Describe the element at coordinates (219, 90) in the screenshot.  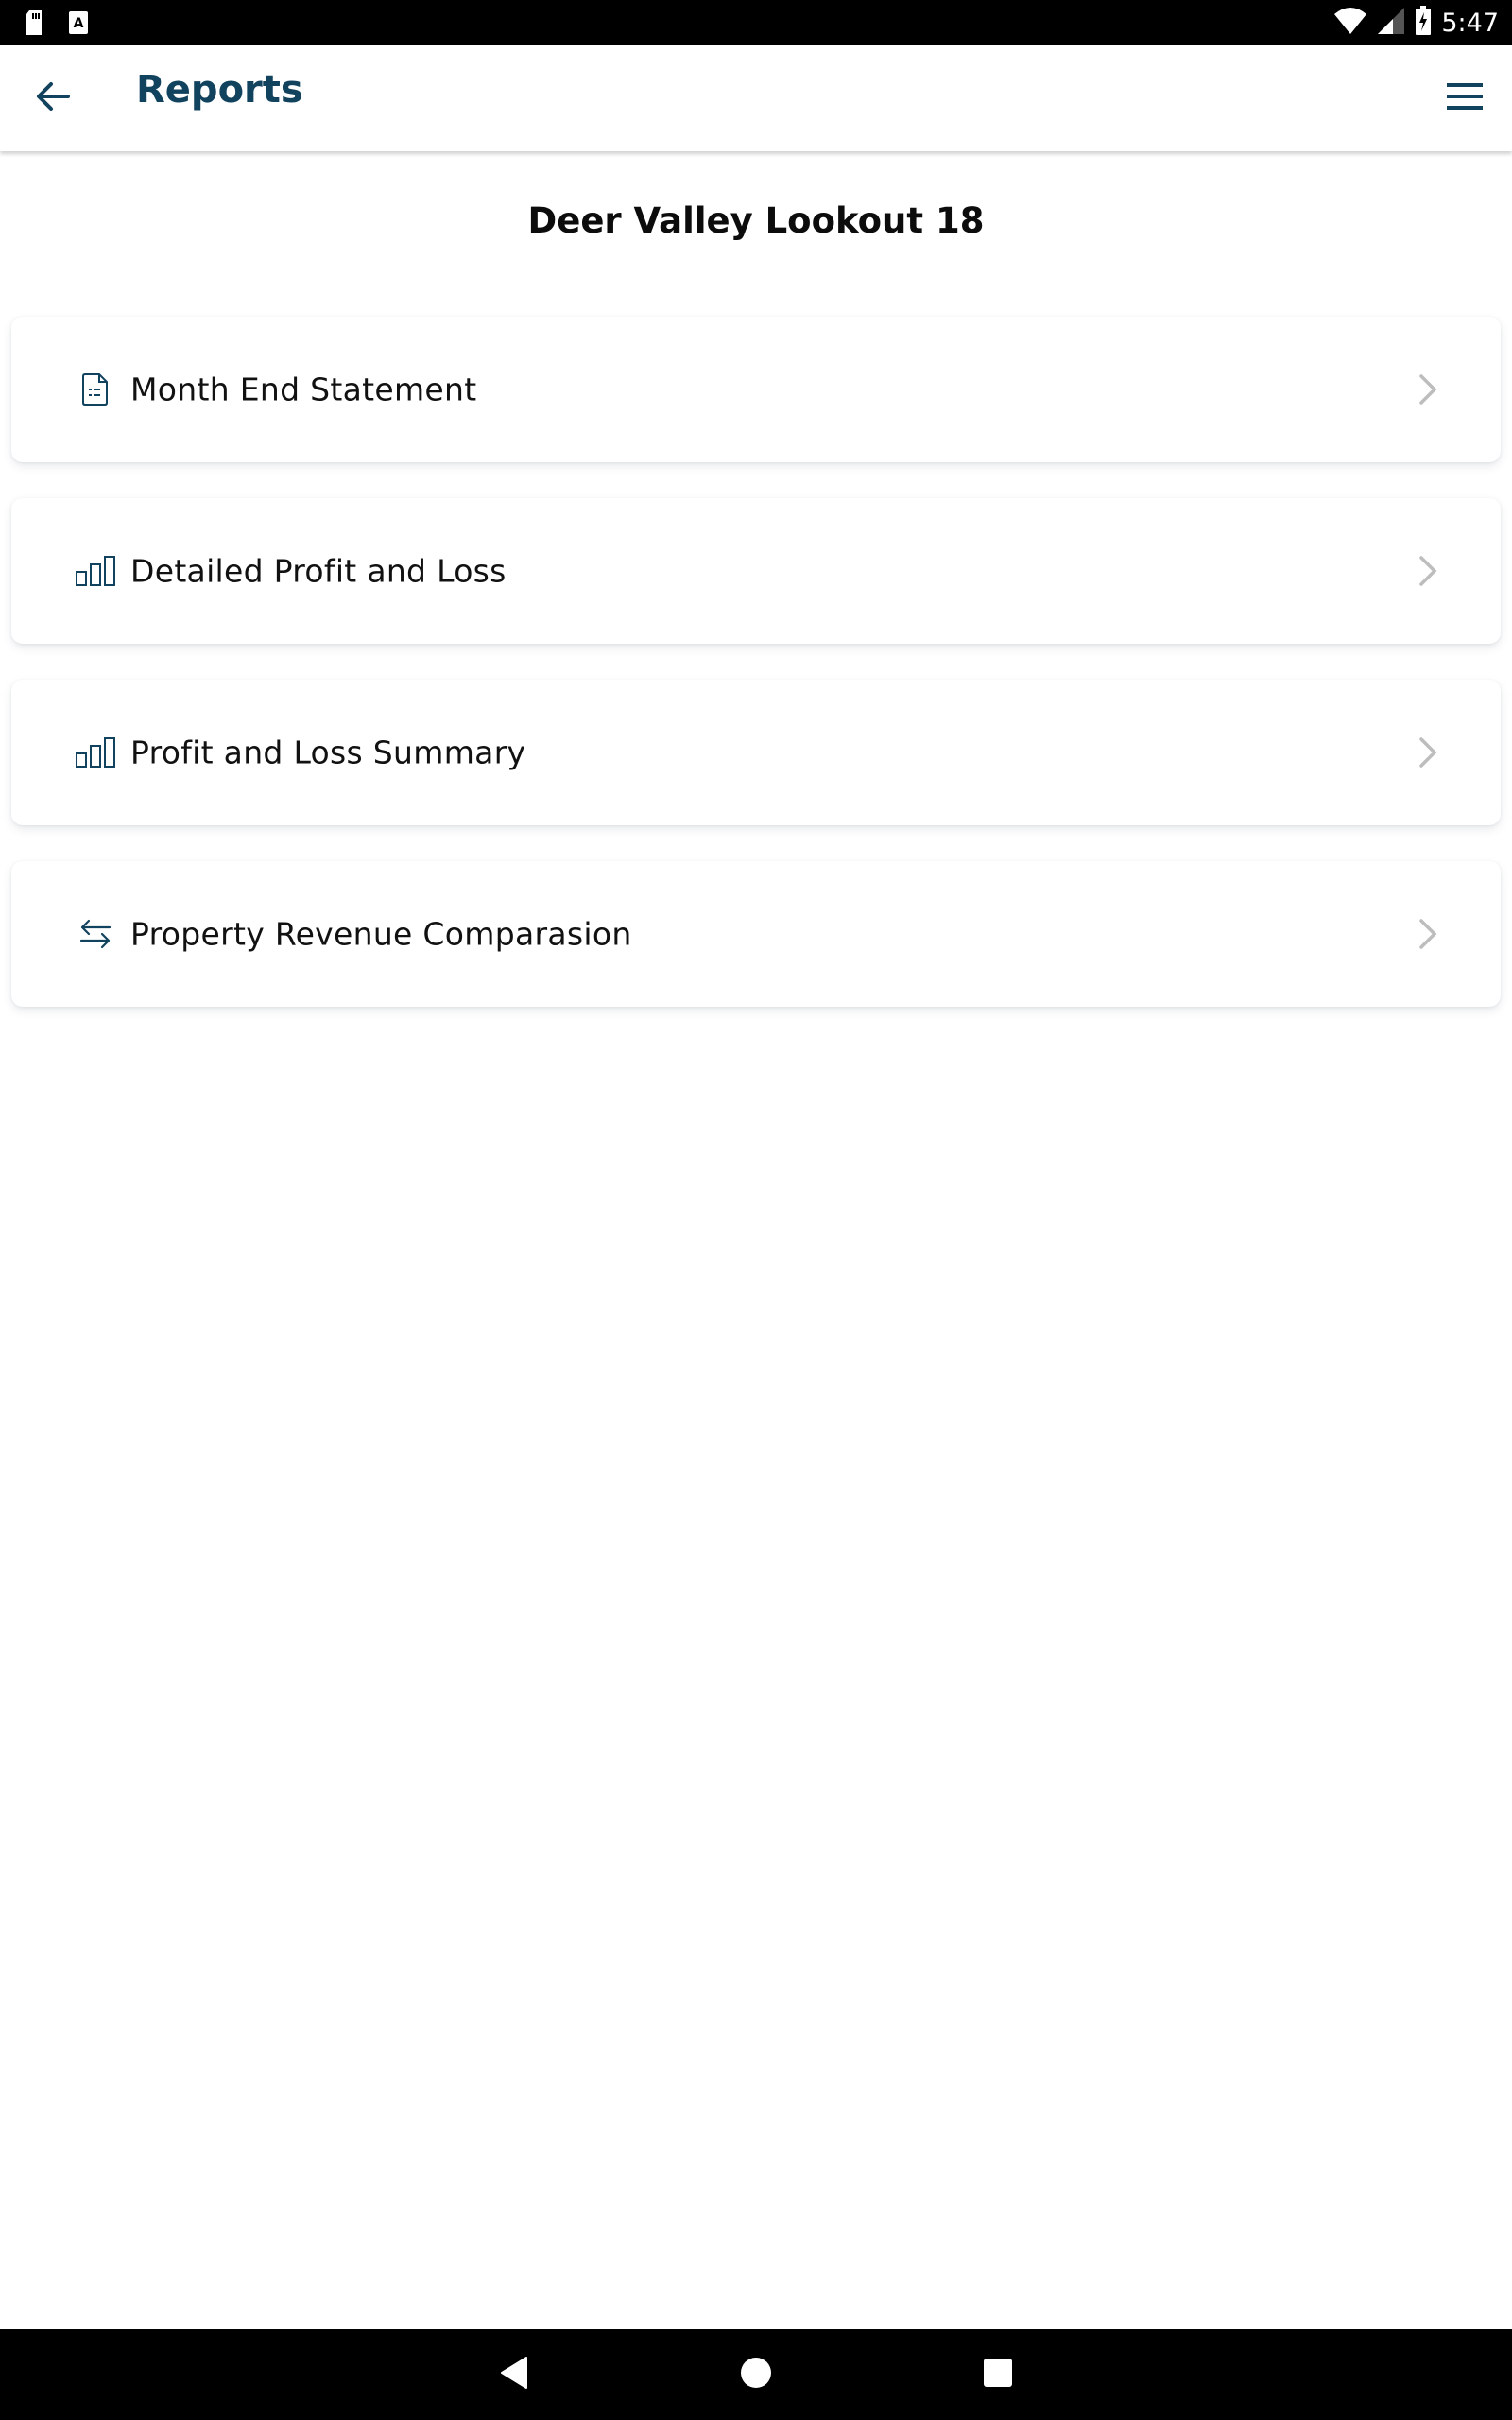
I see `page-title: Reports` at that location.